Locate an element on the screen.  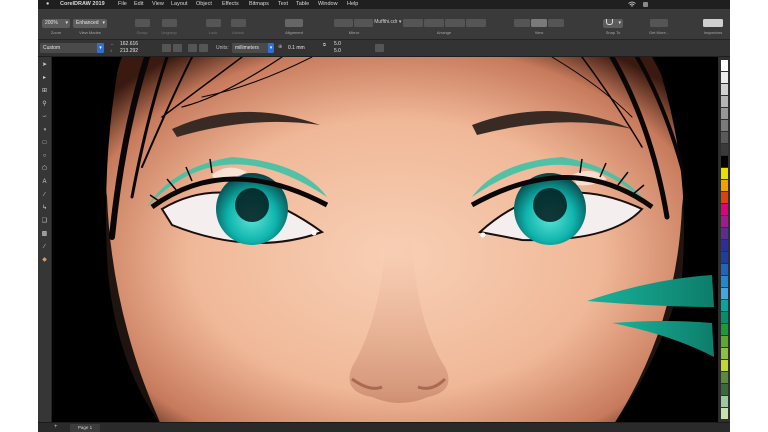
arrange-backward-button is located at coordinates (455, 23).